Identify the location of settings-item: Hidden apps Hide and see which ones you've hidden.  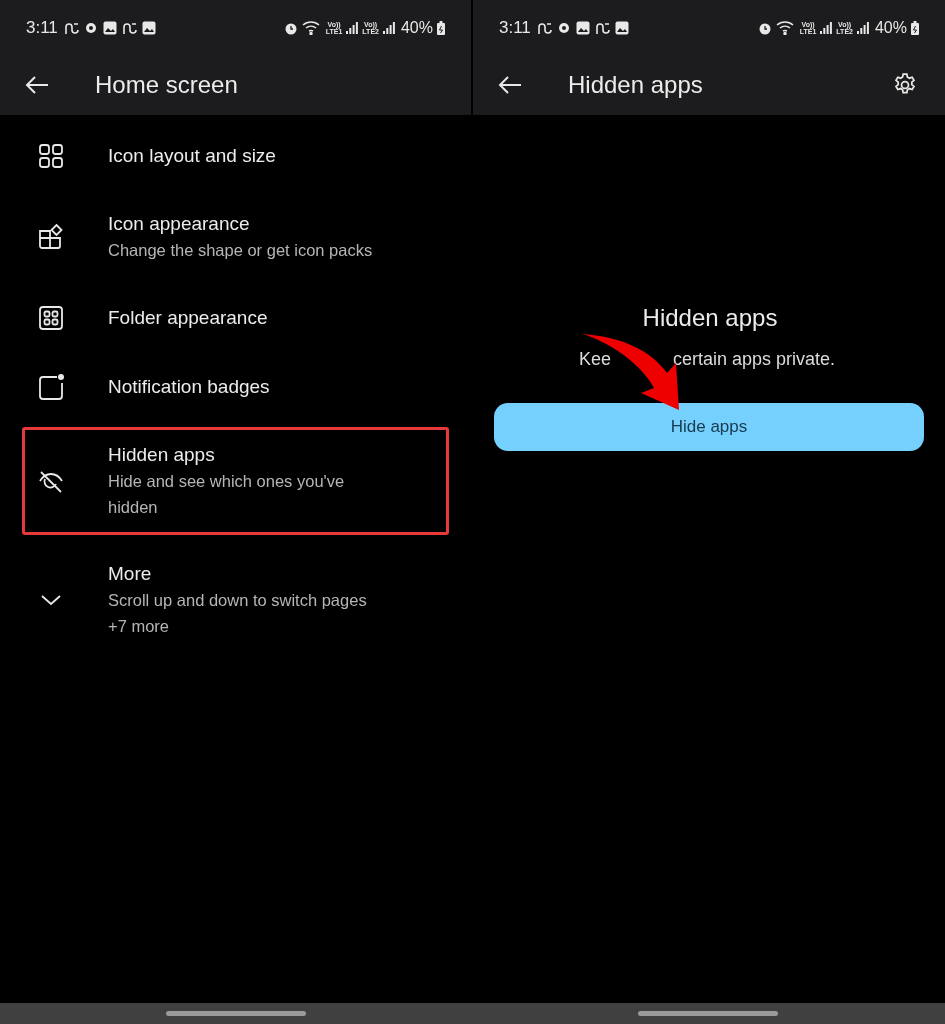
(235, 481).